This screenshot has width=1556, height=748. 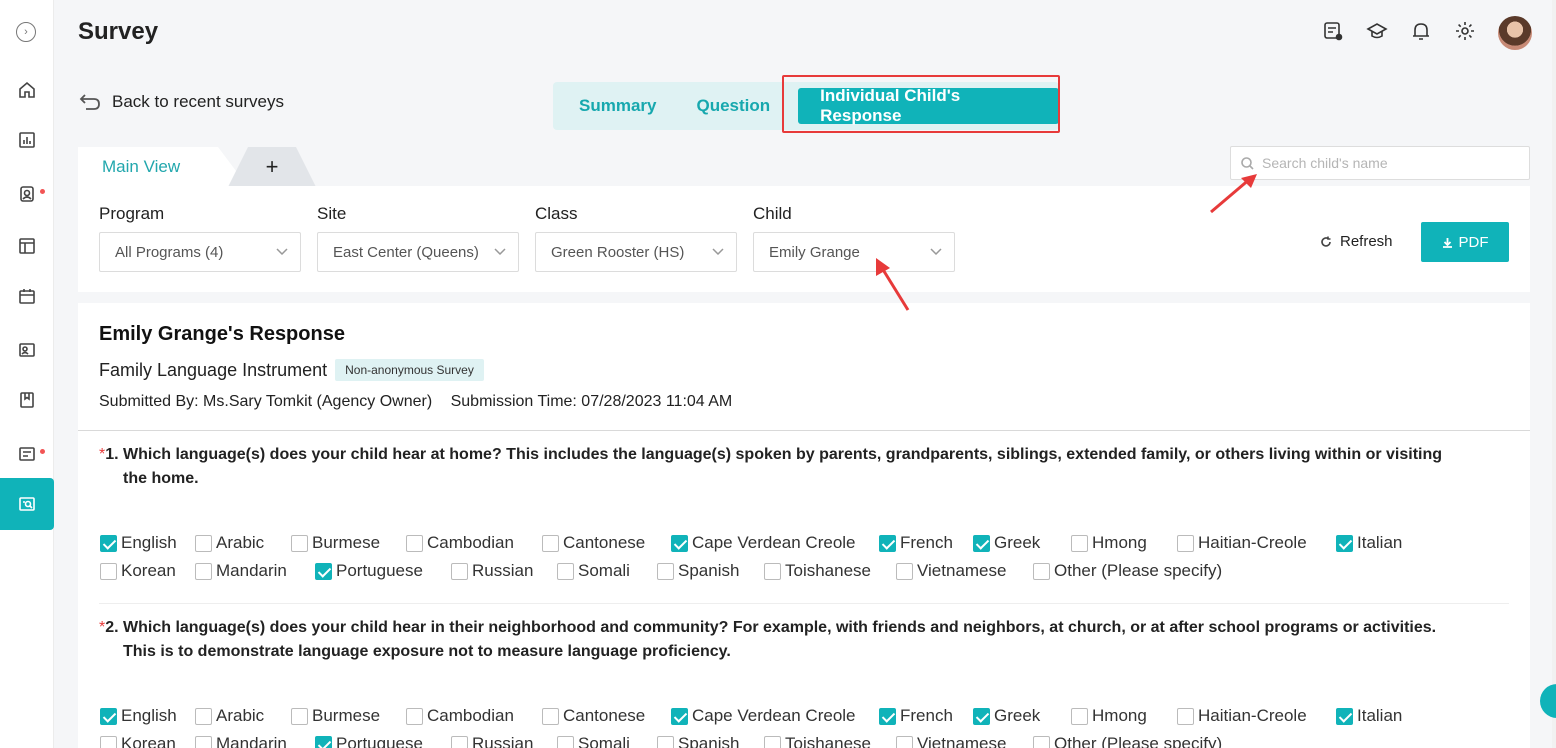 What do you see at coordinates (27, 296) in the screenshot?
I see `calendar-icon` at bounding box center [27, 296].